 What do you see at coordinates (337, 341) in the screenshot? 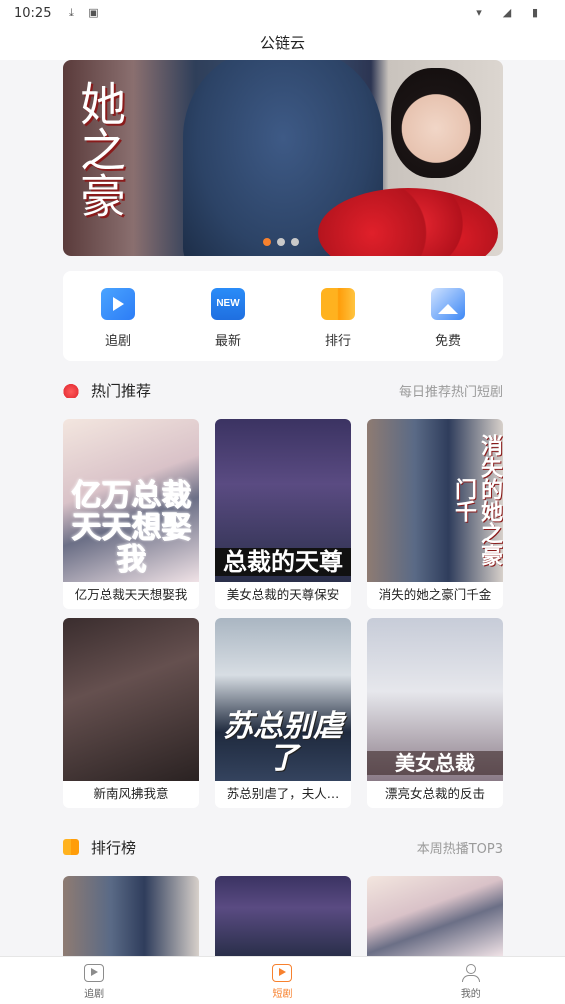
I see `quick-nav-label: 排行` at bounding box center [337, 341].